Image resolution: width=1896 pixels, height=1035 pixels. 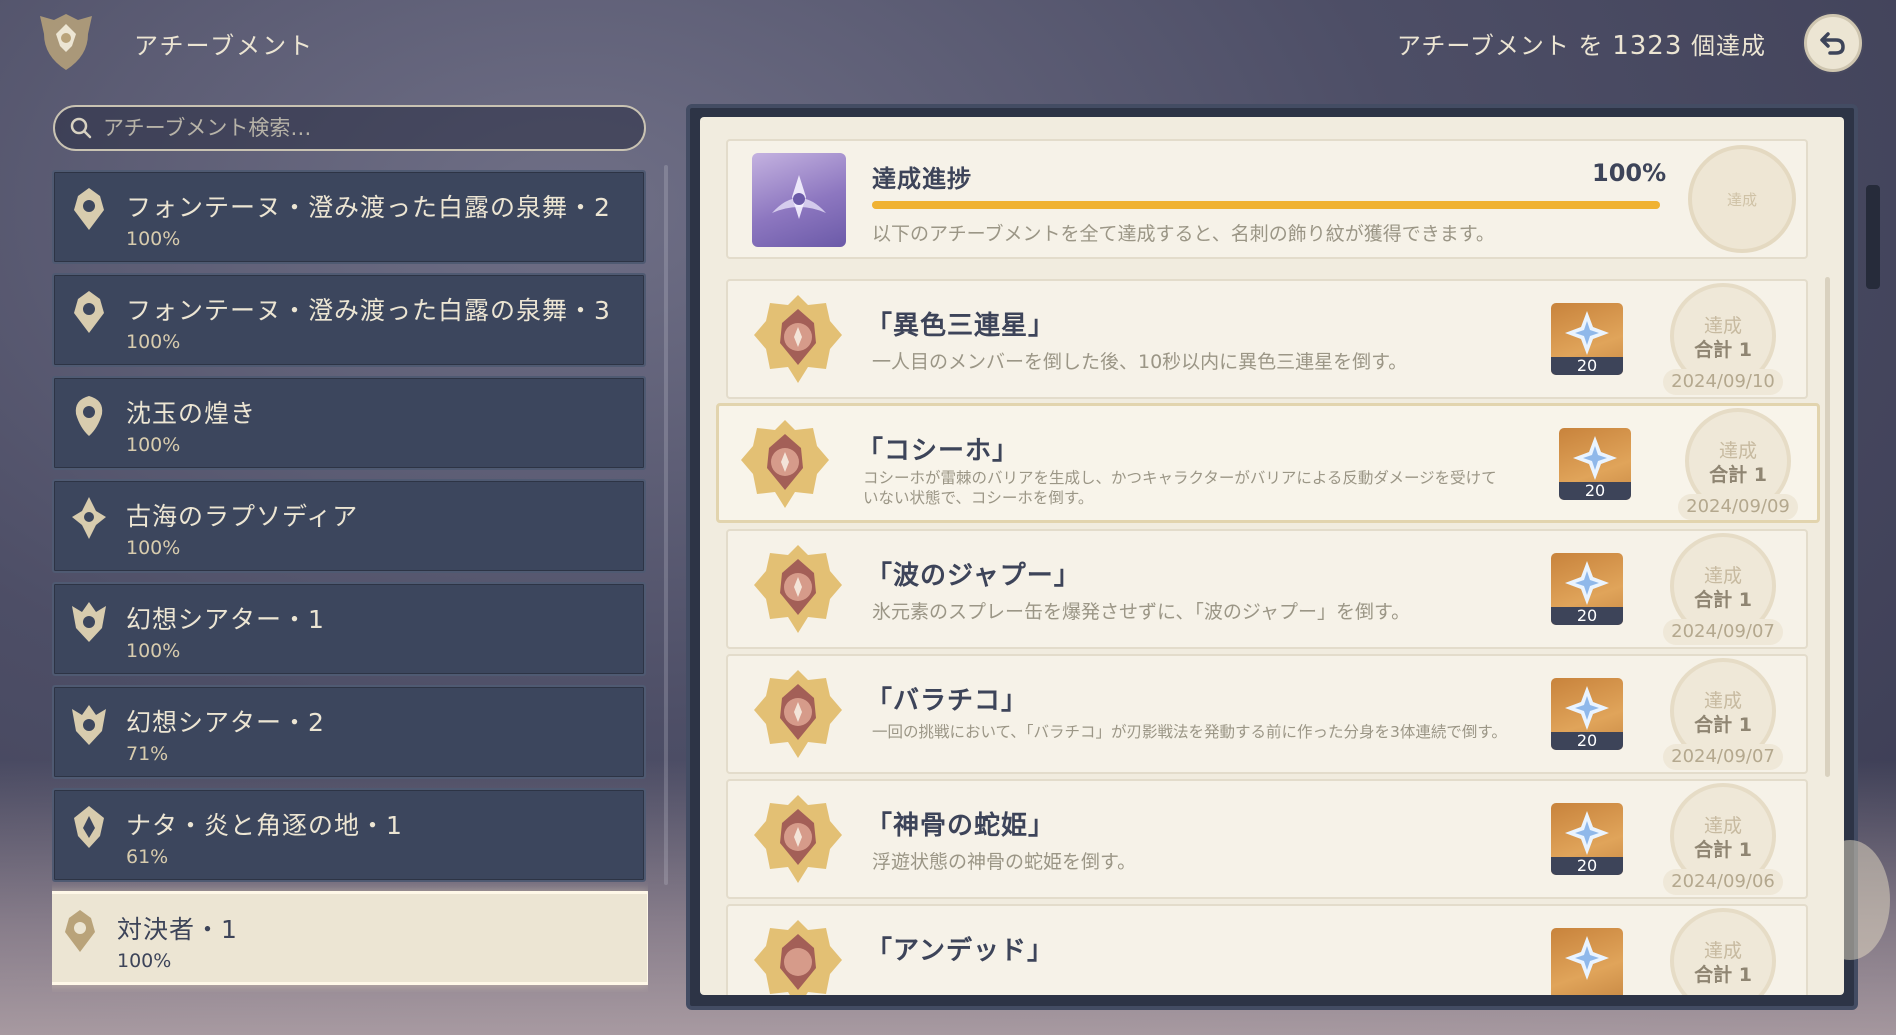 I want to click on achievement-count: アチーブメント を 1323 個達成, so click(x=1581, y=43).